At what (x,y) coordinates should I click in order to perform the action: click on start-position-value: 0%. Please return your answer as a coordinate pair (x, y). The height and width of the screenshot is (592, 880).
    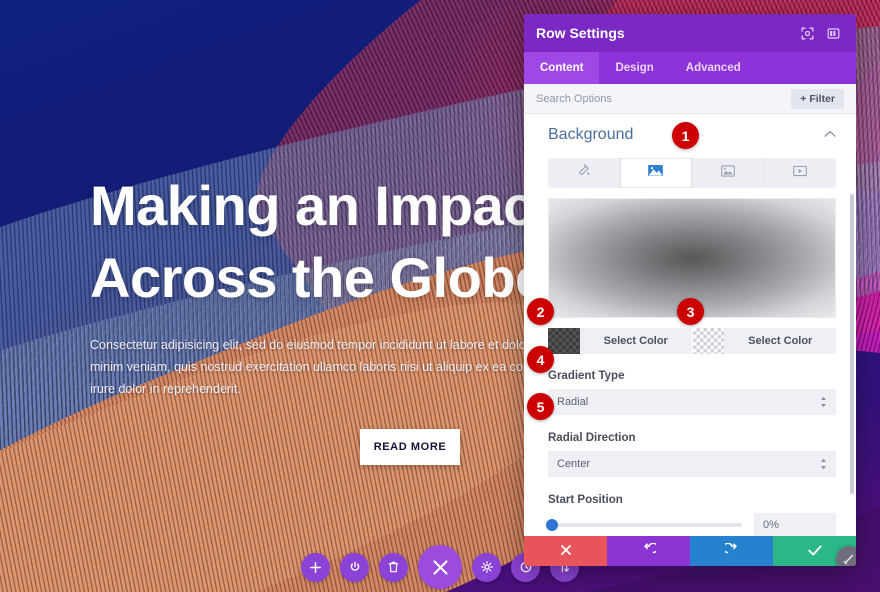
    Looking at the image, I should click on (795, 524).